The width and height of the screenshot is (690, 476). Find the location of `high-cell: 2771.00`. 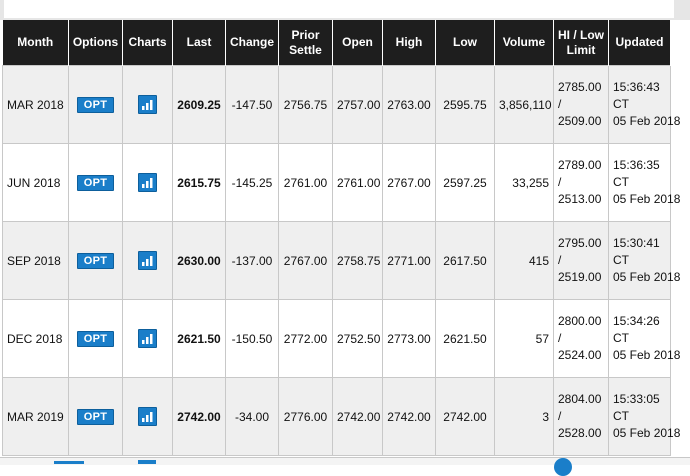

high-cell: 2771.00 is located at coordinates (409, 260).